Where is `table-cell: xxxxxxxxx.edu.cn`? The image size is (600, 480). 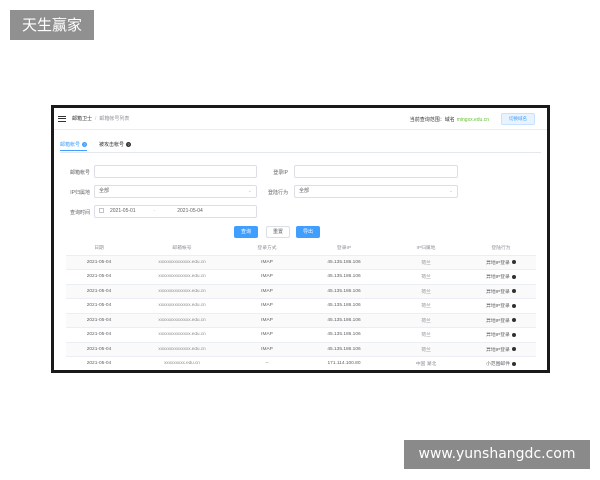
table-cell: xxxxxxxxx.edu.cn is located at coordinates (182, 363).